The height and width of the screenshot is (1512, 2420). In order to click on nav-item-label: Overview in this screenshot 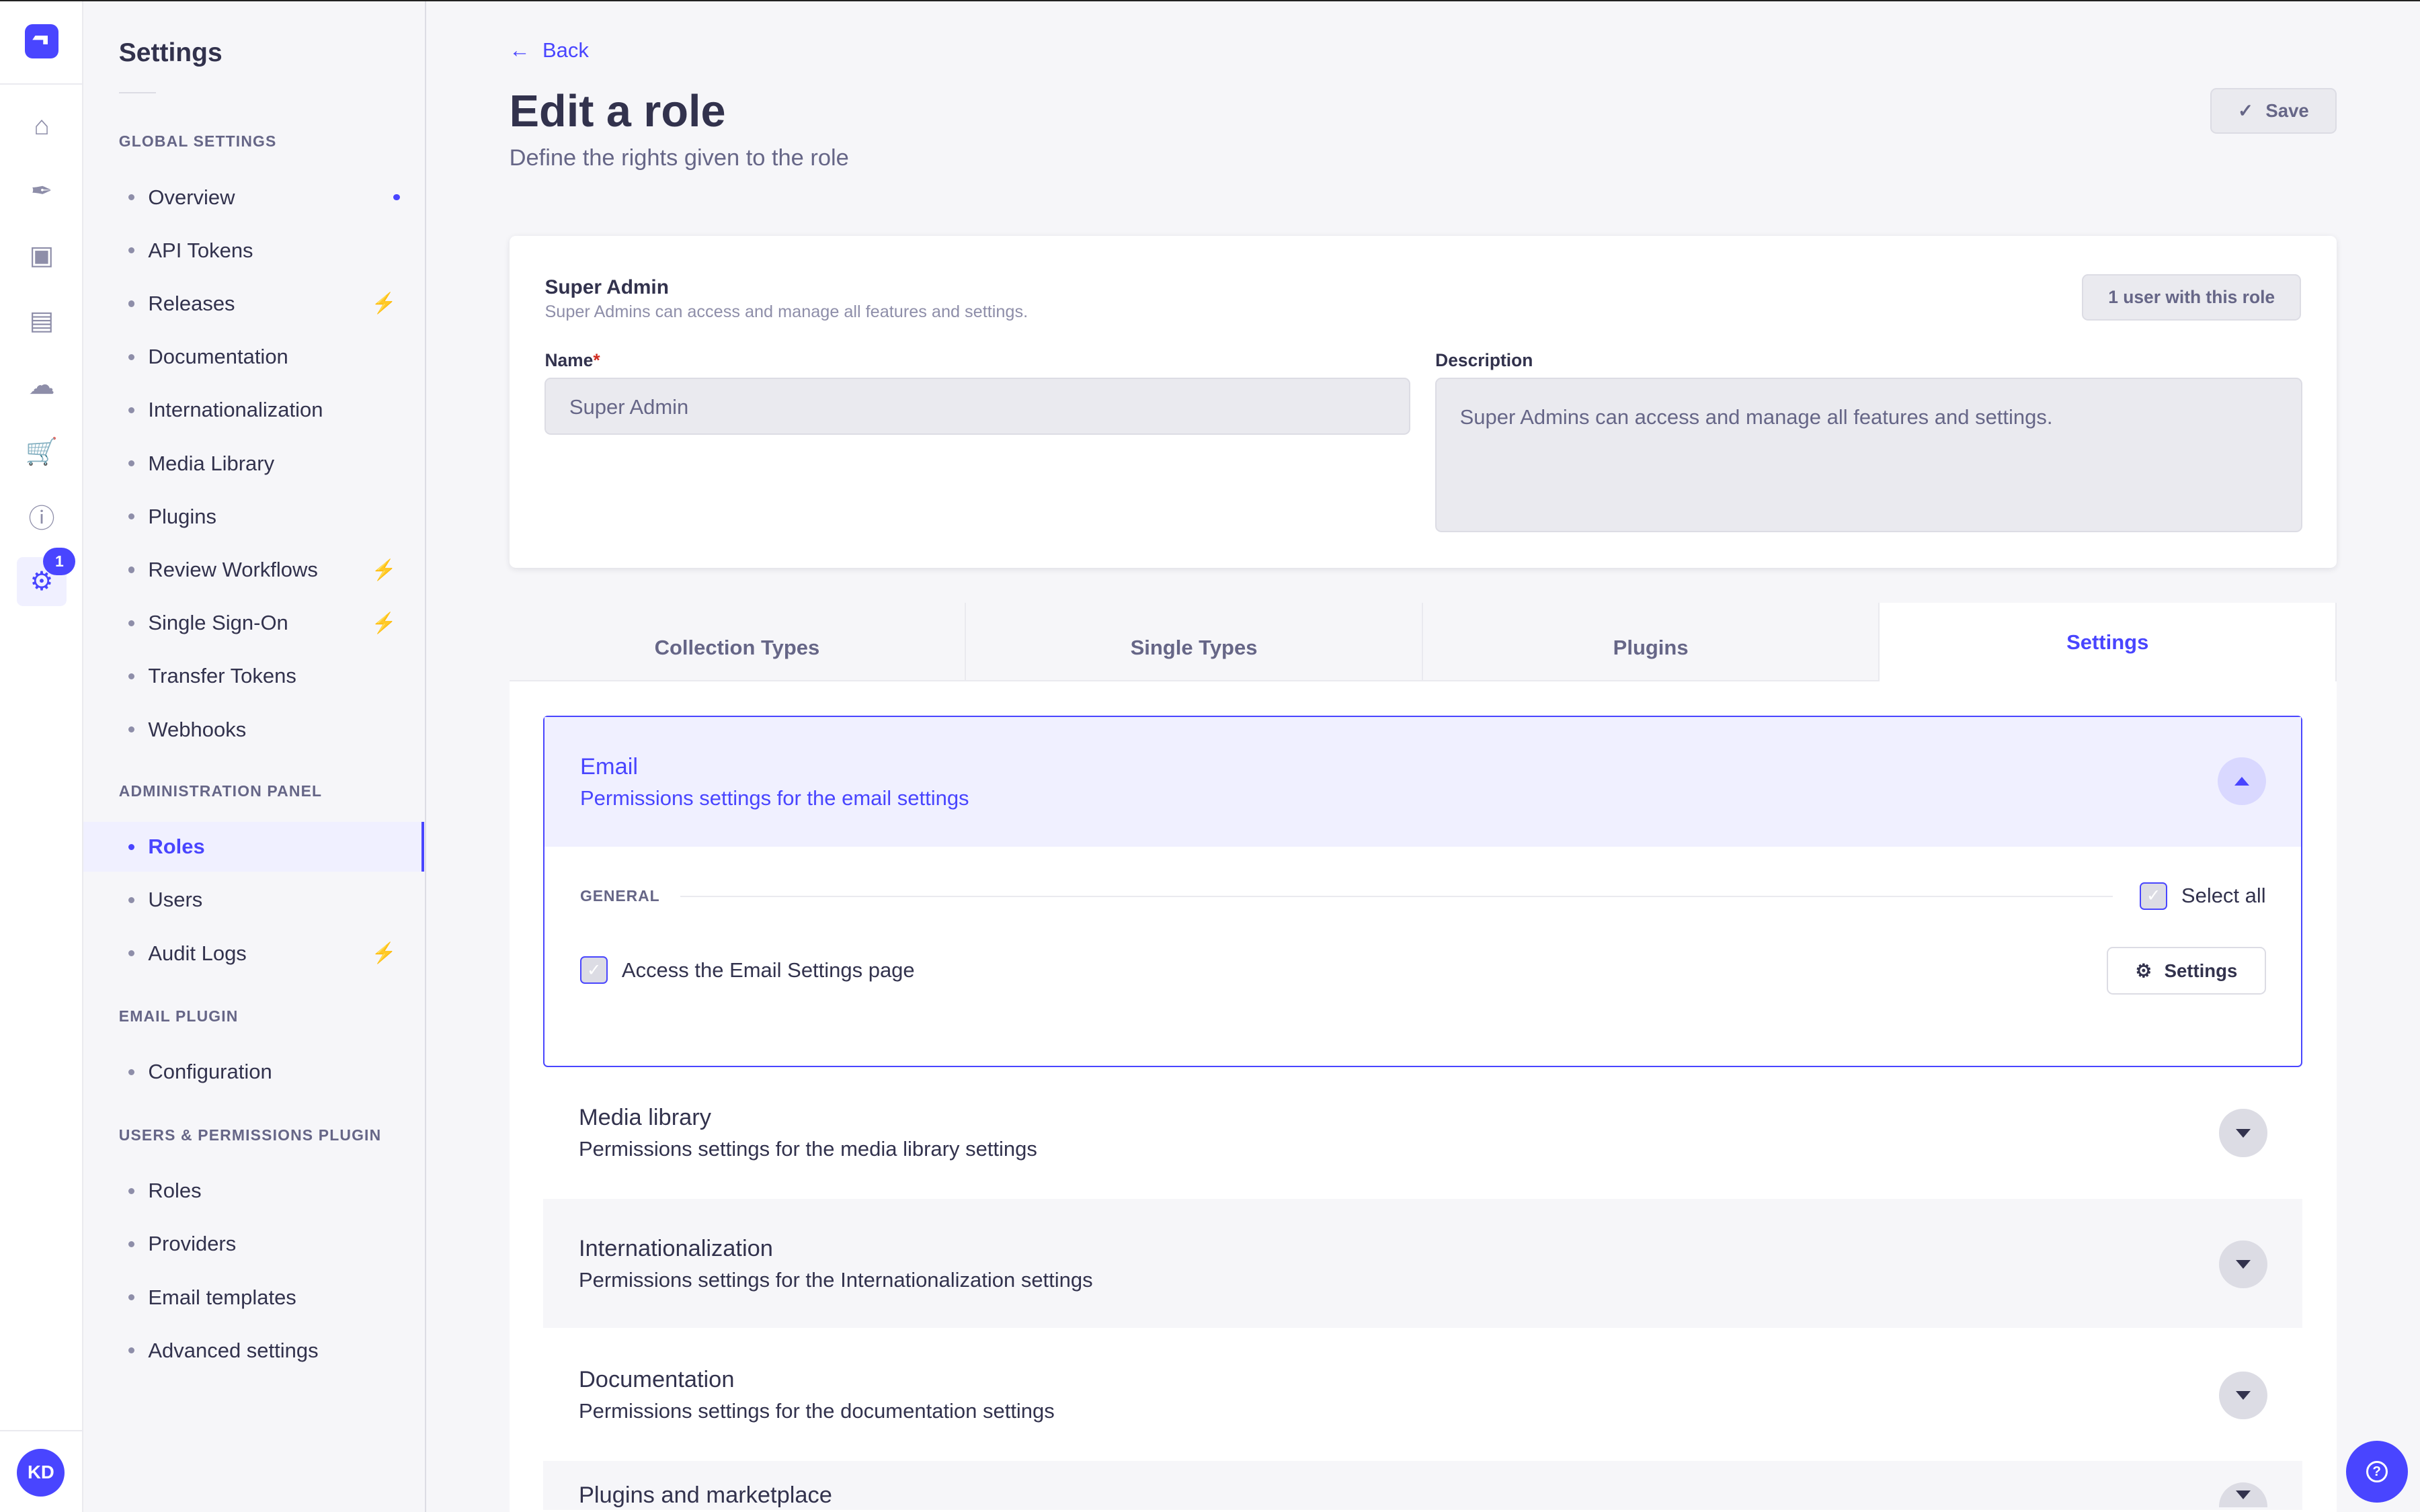, I will do `click(191, 197)`.